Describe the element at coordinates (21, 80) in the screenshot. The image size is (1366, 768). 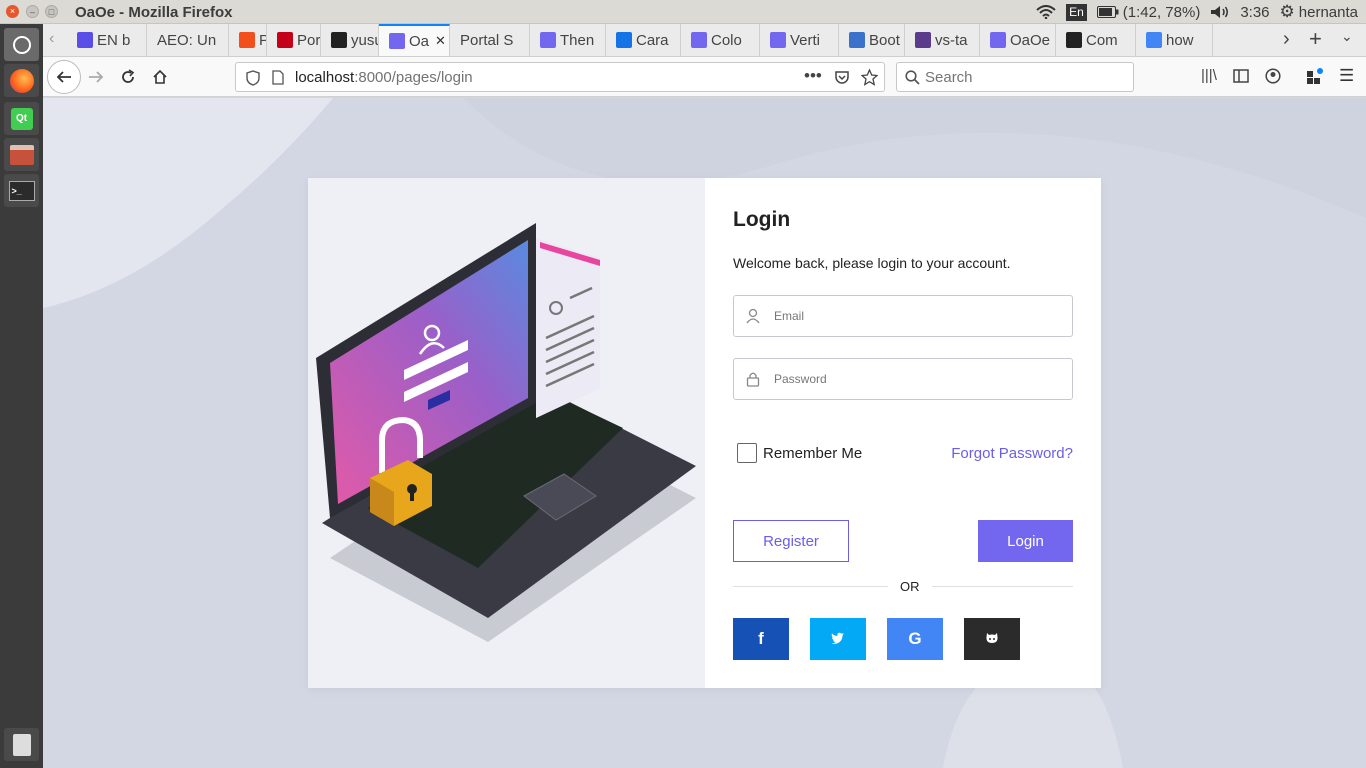
I see `firefox-icon` at that location.